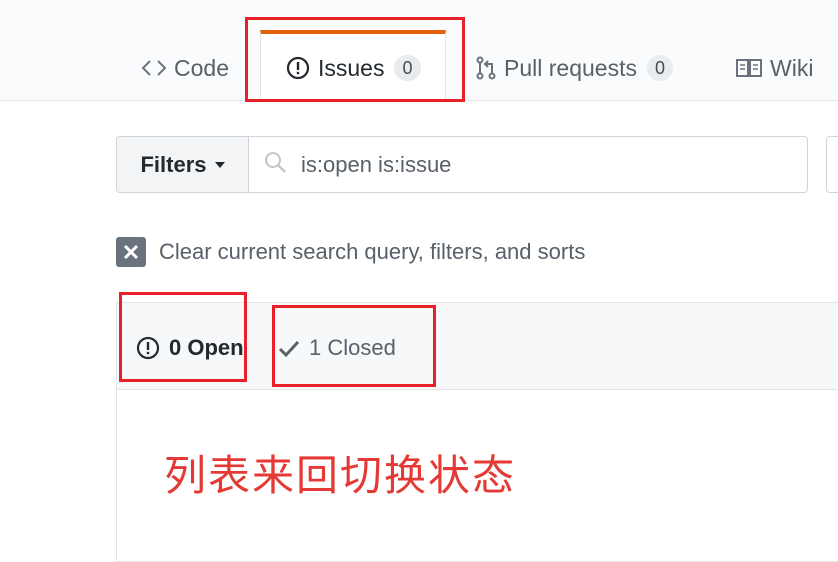  I want to click on tab-code-label: Code, so click(201, 67).